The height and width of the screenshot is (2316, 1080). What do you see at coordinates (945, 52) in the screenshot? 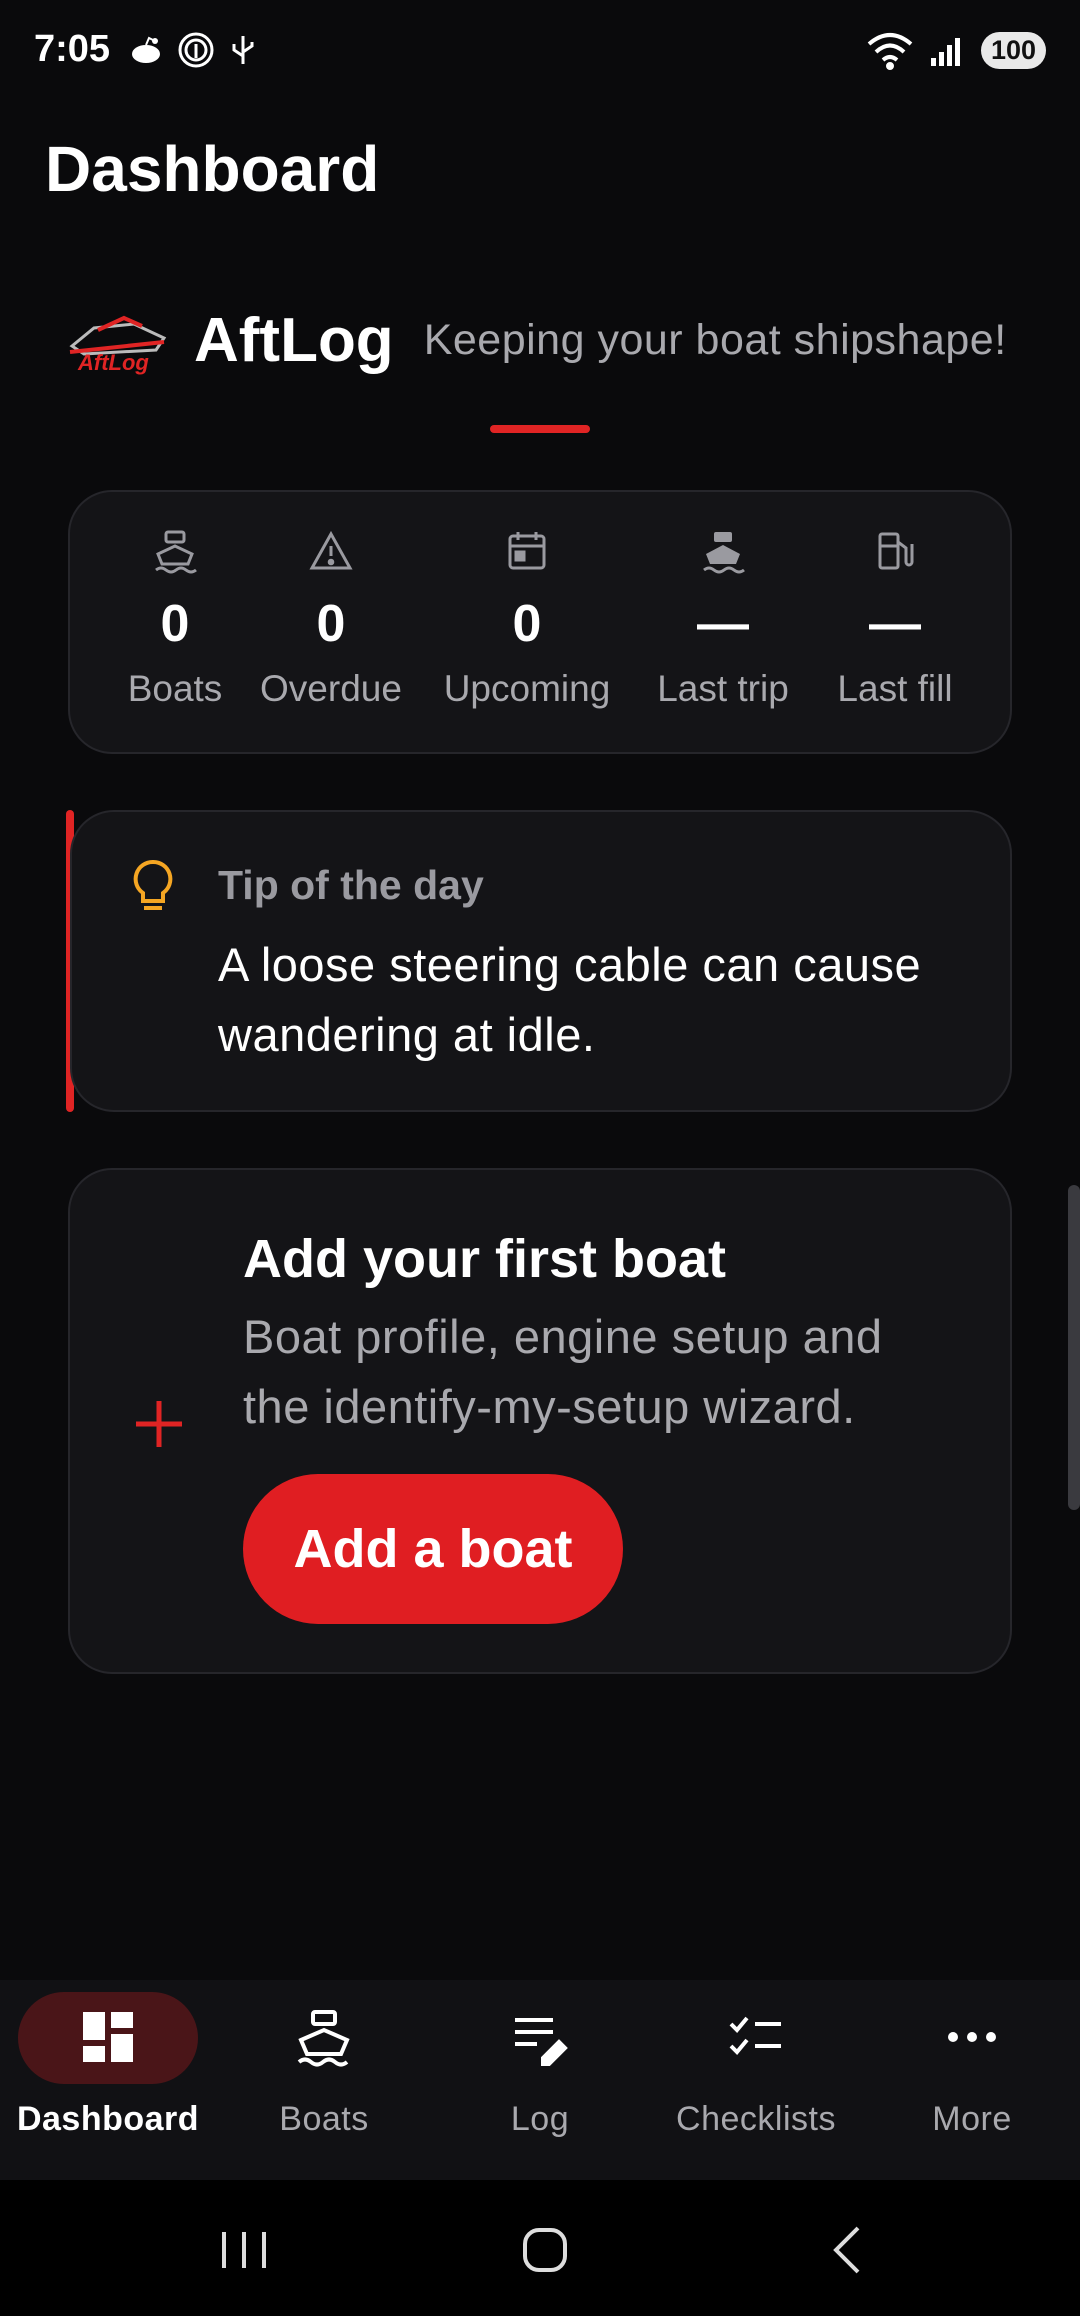
I see `signal-icon` at bounding box center [945, 52].